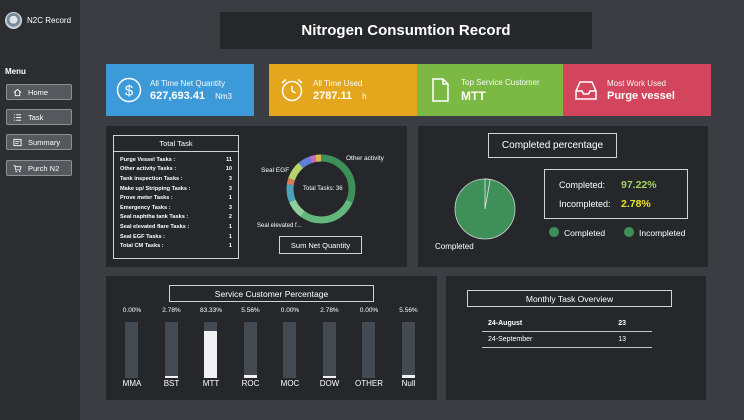 This screenshot has height=420, width=744. I want to click on nav-task-button: Task, so click(39, 117).